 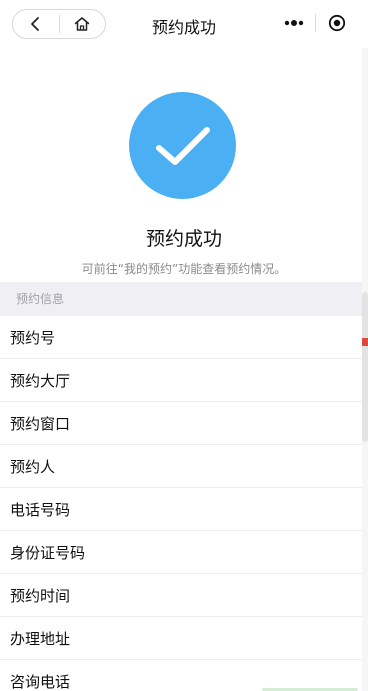 I want to click on chevron-left-icon, so click(x=34, y=24).